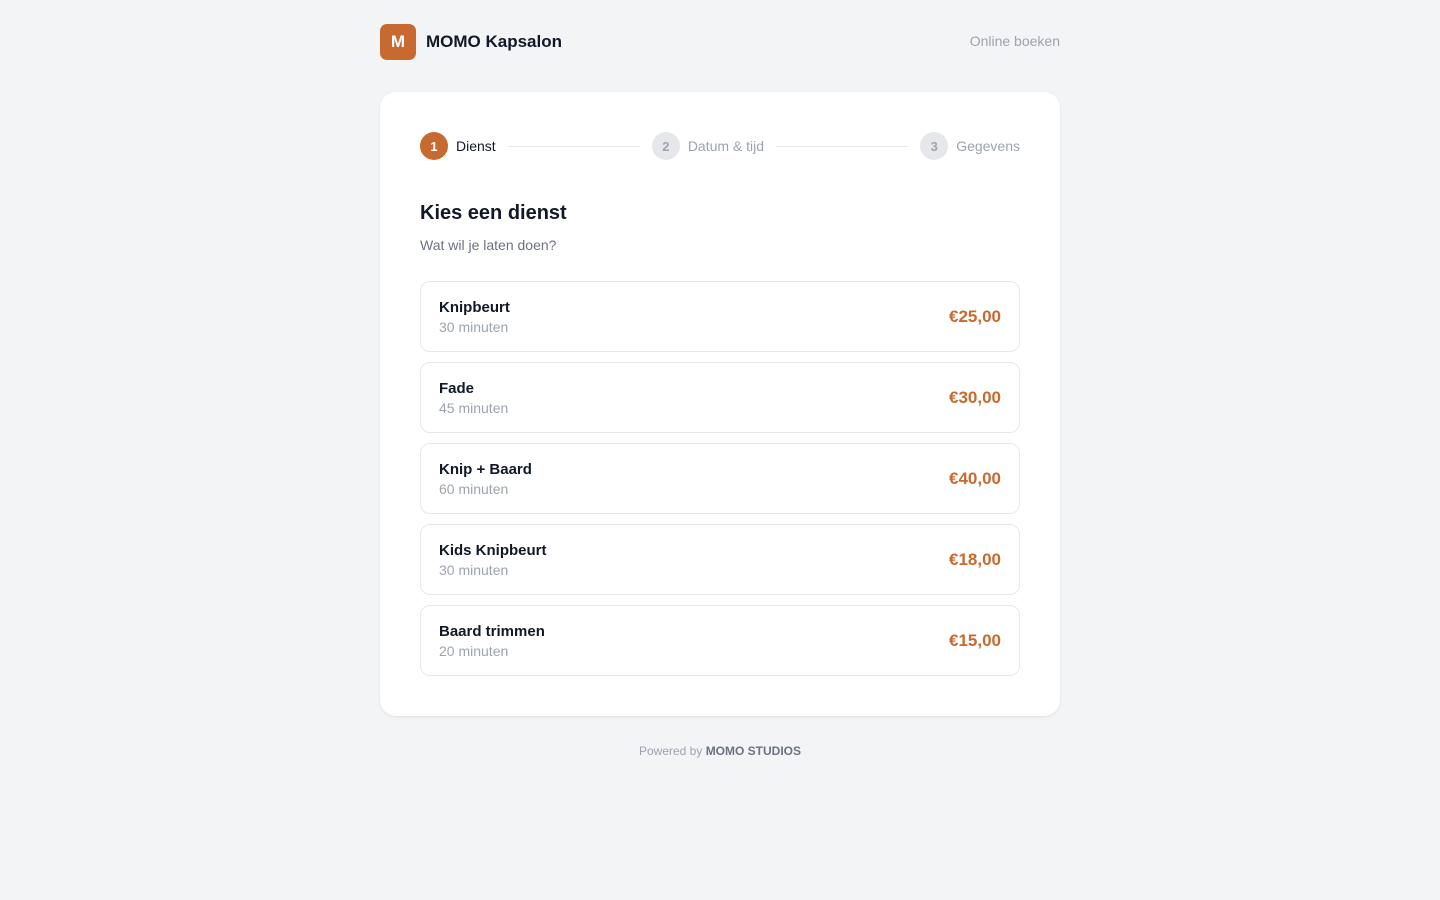 The image size is (1440, 900). What do you see at coordinates (473, 398) in the screenshot?
I see `service-info: Fade 45 minuten` at bounding box center [473, 398].